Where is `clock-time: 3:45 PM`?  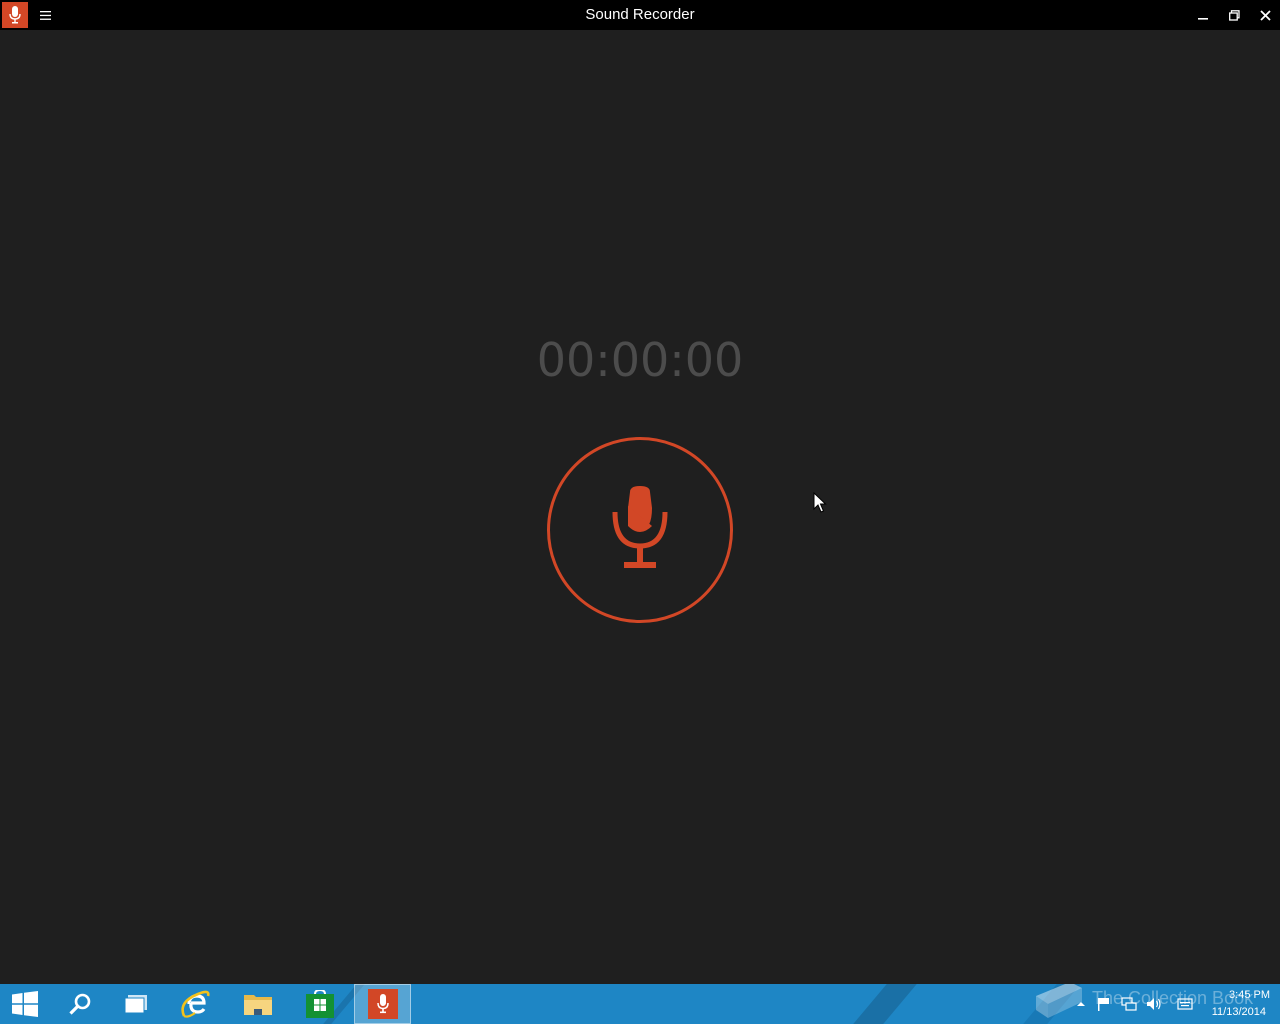 clock-time: 3:45 PM is located at coordinates (1230, 995).